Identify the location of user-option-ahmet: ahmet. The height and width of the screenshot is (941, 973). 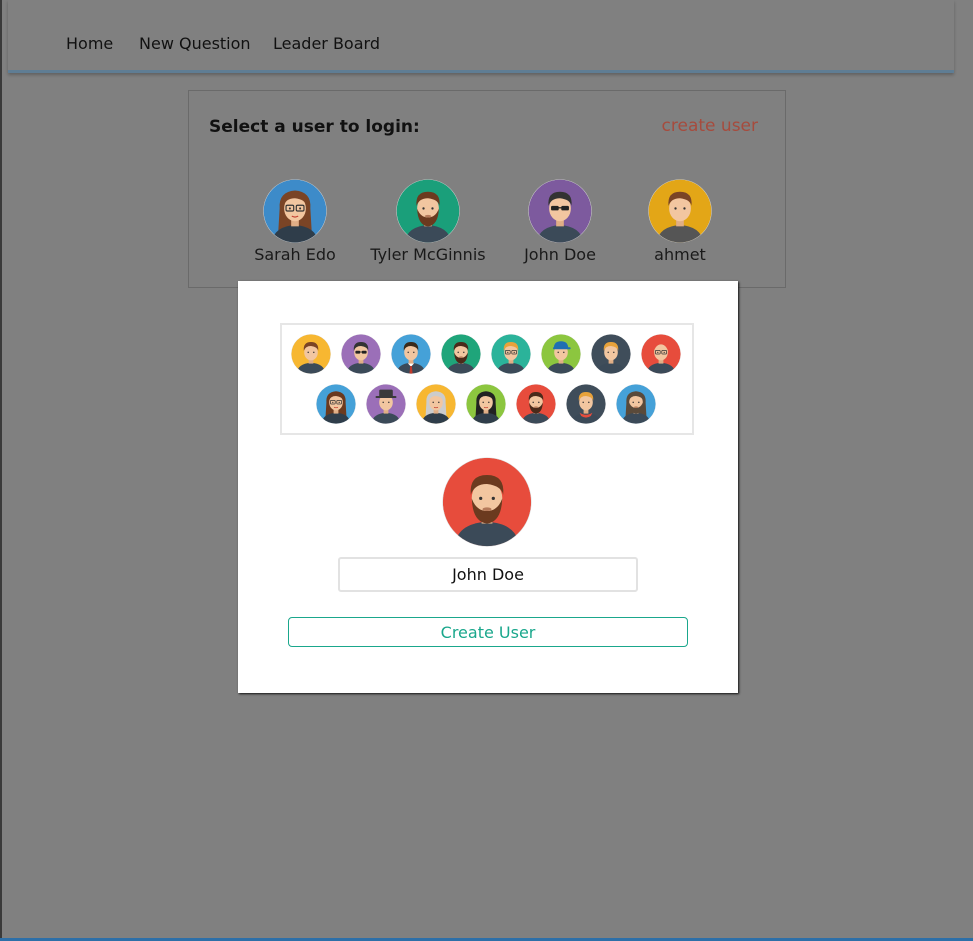
(680, 221).